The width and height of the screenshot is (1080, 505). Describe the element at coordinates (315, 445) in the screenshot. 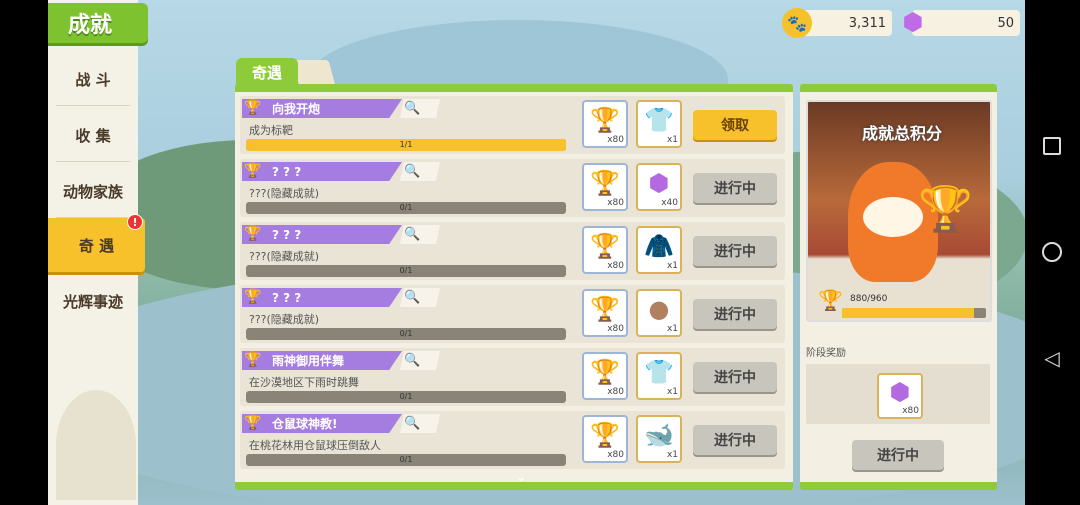

I see `achievement-desc: 在桃花林用仓鼠球压倒敌人` at that location.